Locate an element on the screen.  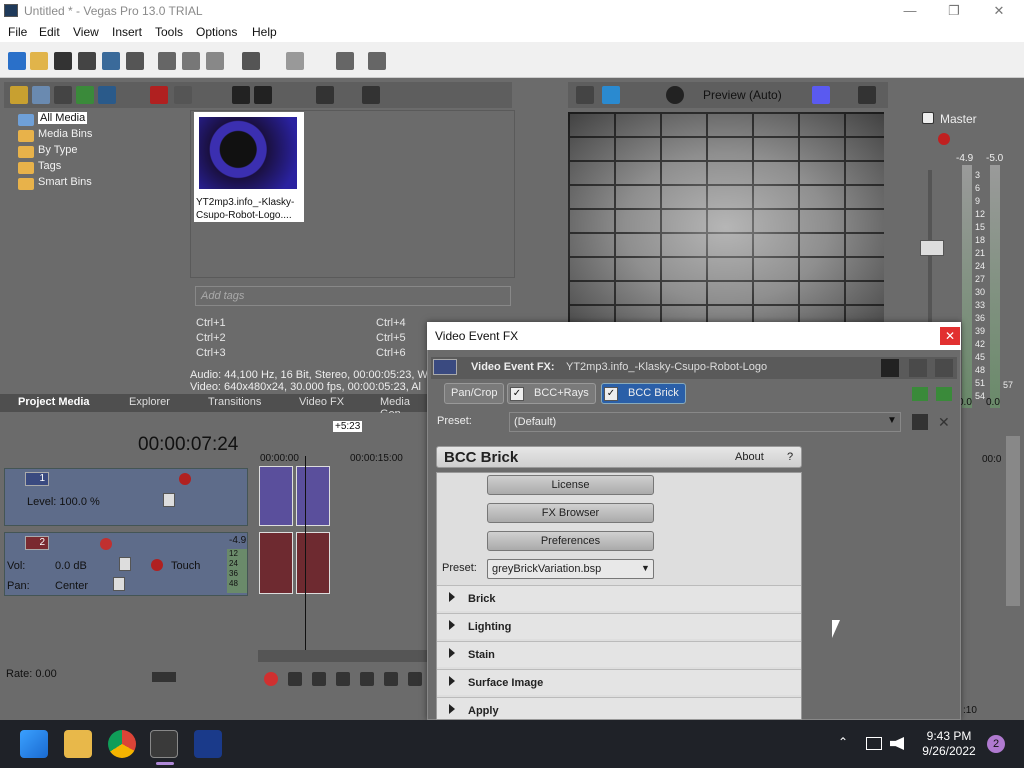
chrome-icon is located at coordinates (122, 744).